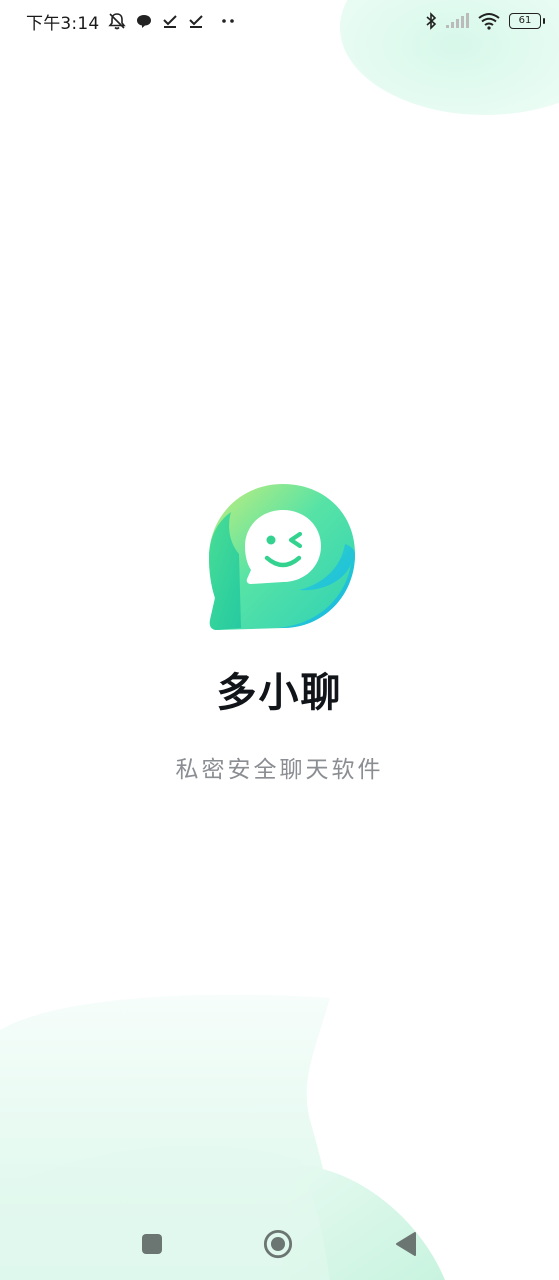 Image resolution: width=559 pixels, height=1280 pixels. I want to click on wifi-icon, so click(489, 21).